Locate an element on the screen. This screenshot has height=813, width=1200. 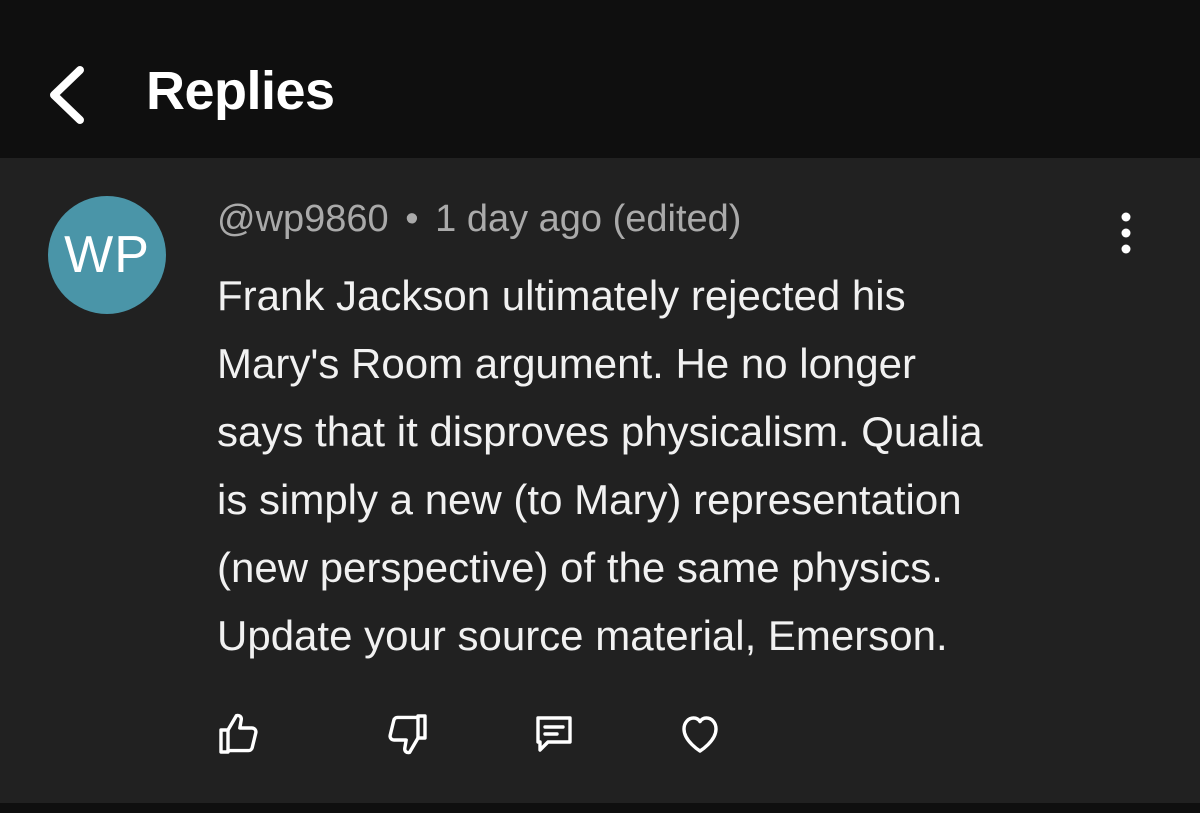
heart-icon is located at coordinates (700, 734).